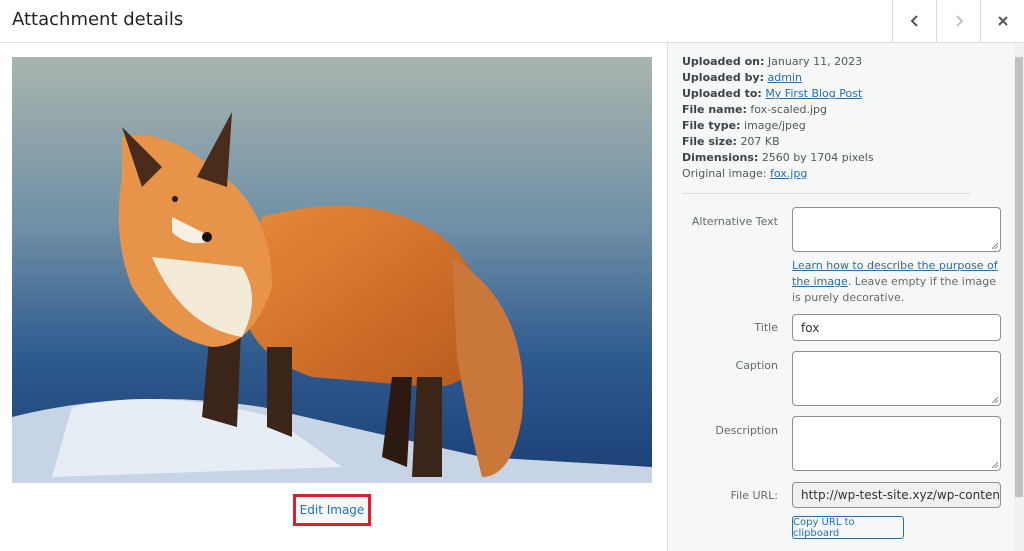 This screenshot has width=1024, height=551. I want to click on next-button, so click(958, 21).